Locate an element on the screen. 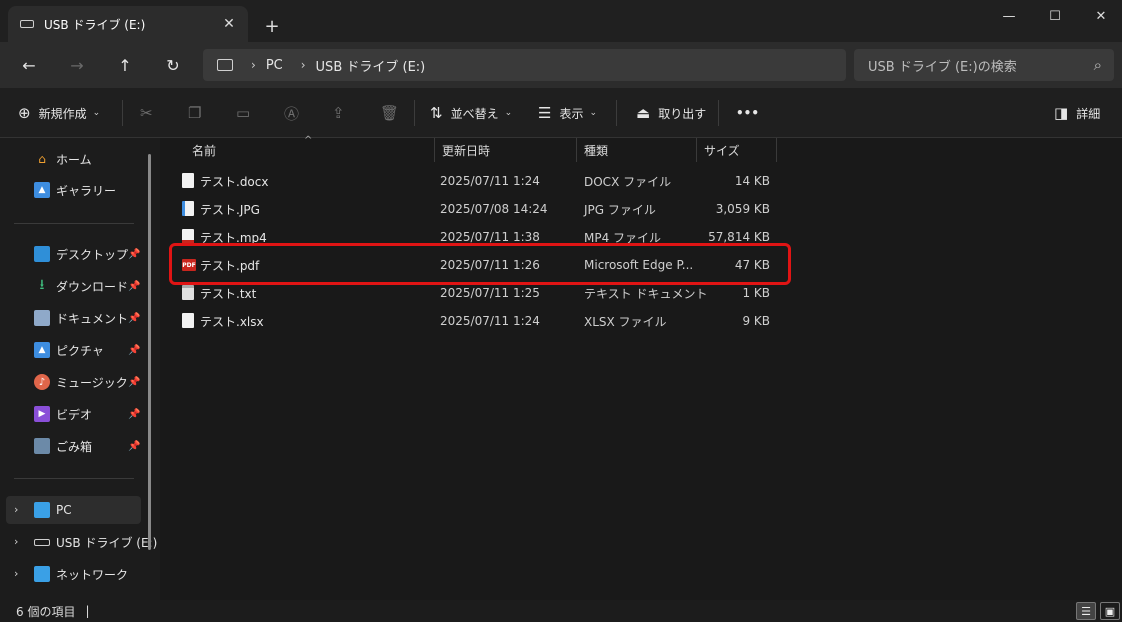  up-button: ↑ is located at coordinates (125, 65).